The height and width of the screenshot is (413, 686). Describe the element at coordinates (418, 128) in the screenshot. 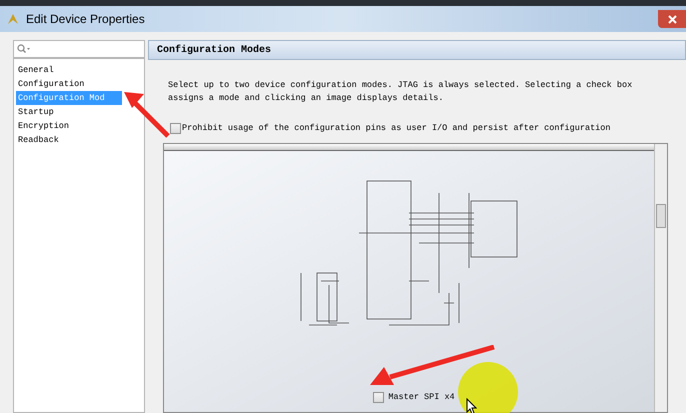

I see `prohibit-option: Prohibit usage of the configuration pins as user I/O and persist after configuration` at that location.